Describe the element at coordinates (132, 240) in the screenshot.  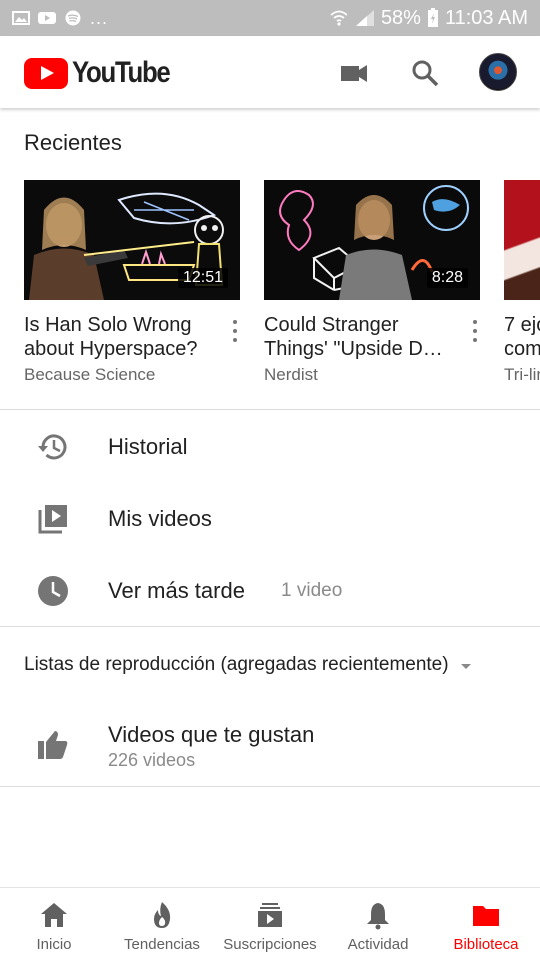
I see `video-thumbnail: 12:51` at that location.